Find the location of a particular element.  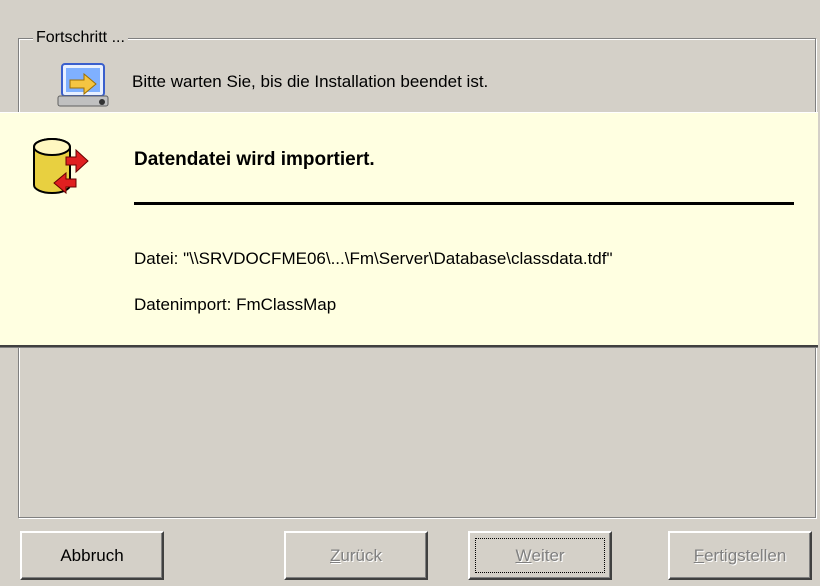

finish-button-label: ertigstellen is located at coordinates (745, 555).